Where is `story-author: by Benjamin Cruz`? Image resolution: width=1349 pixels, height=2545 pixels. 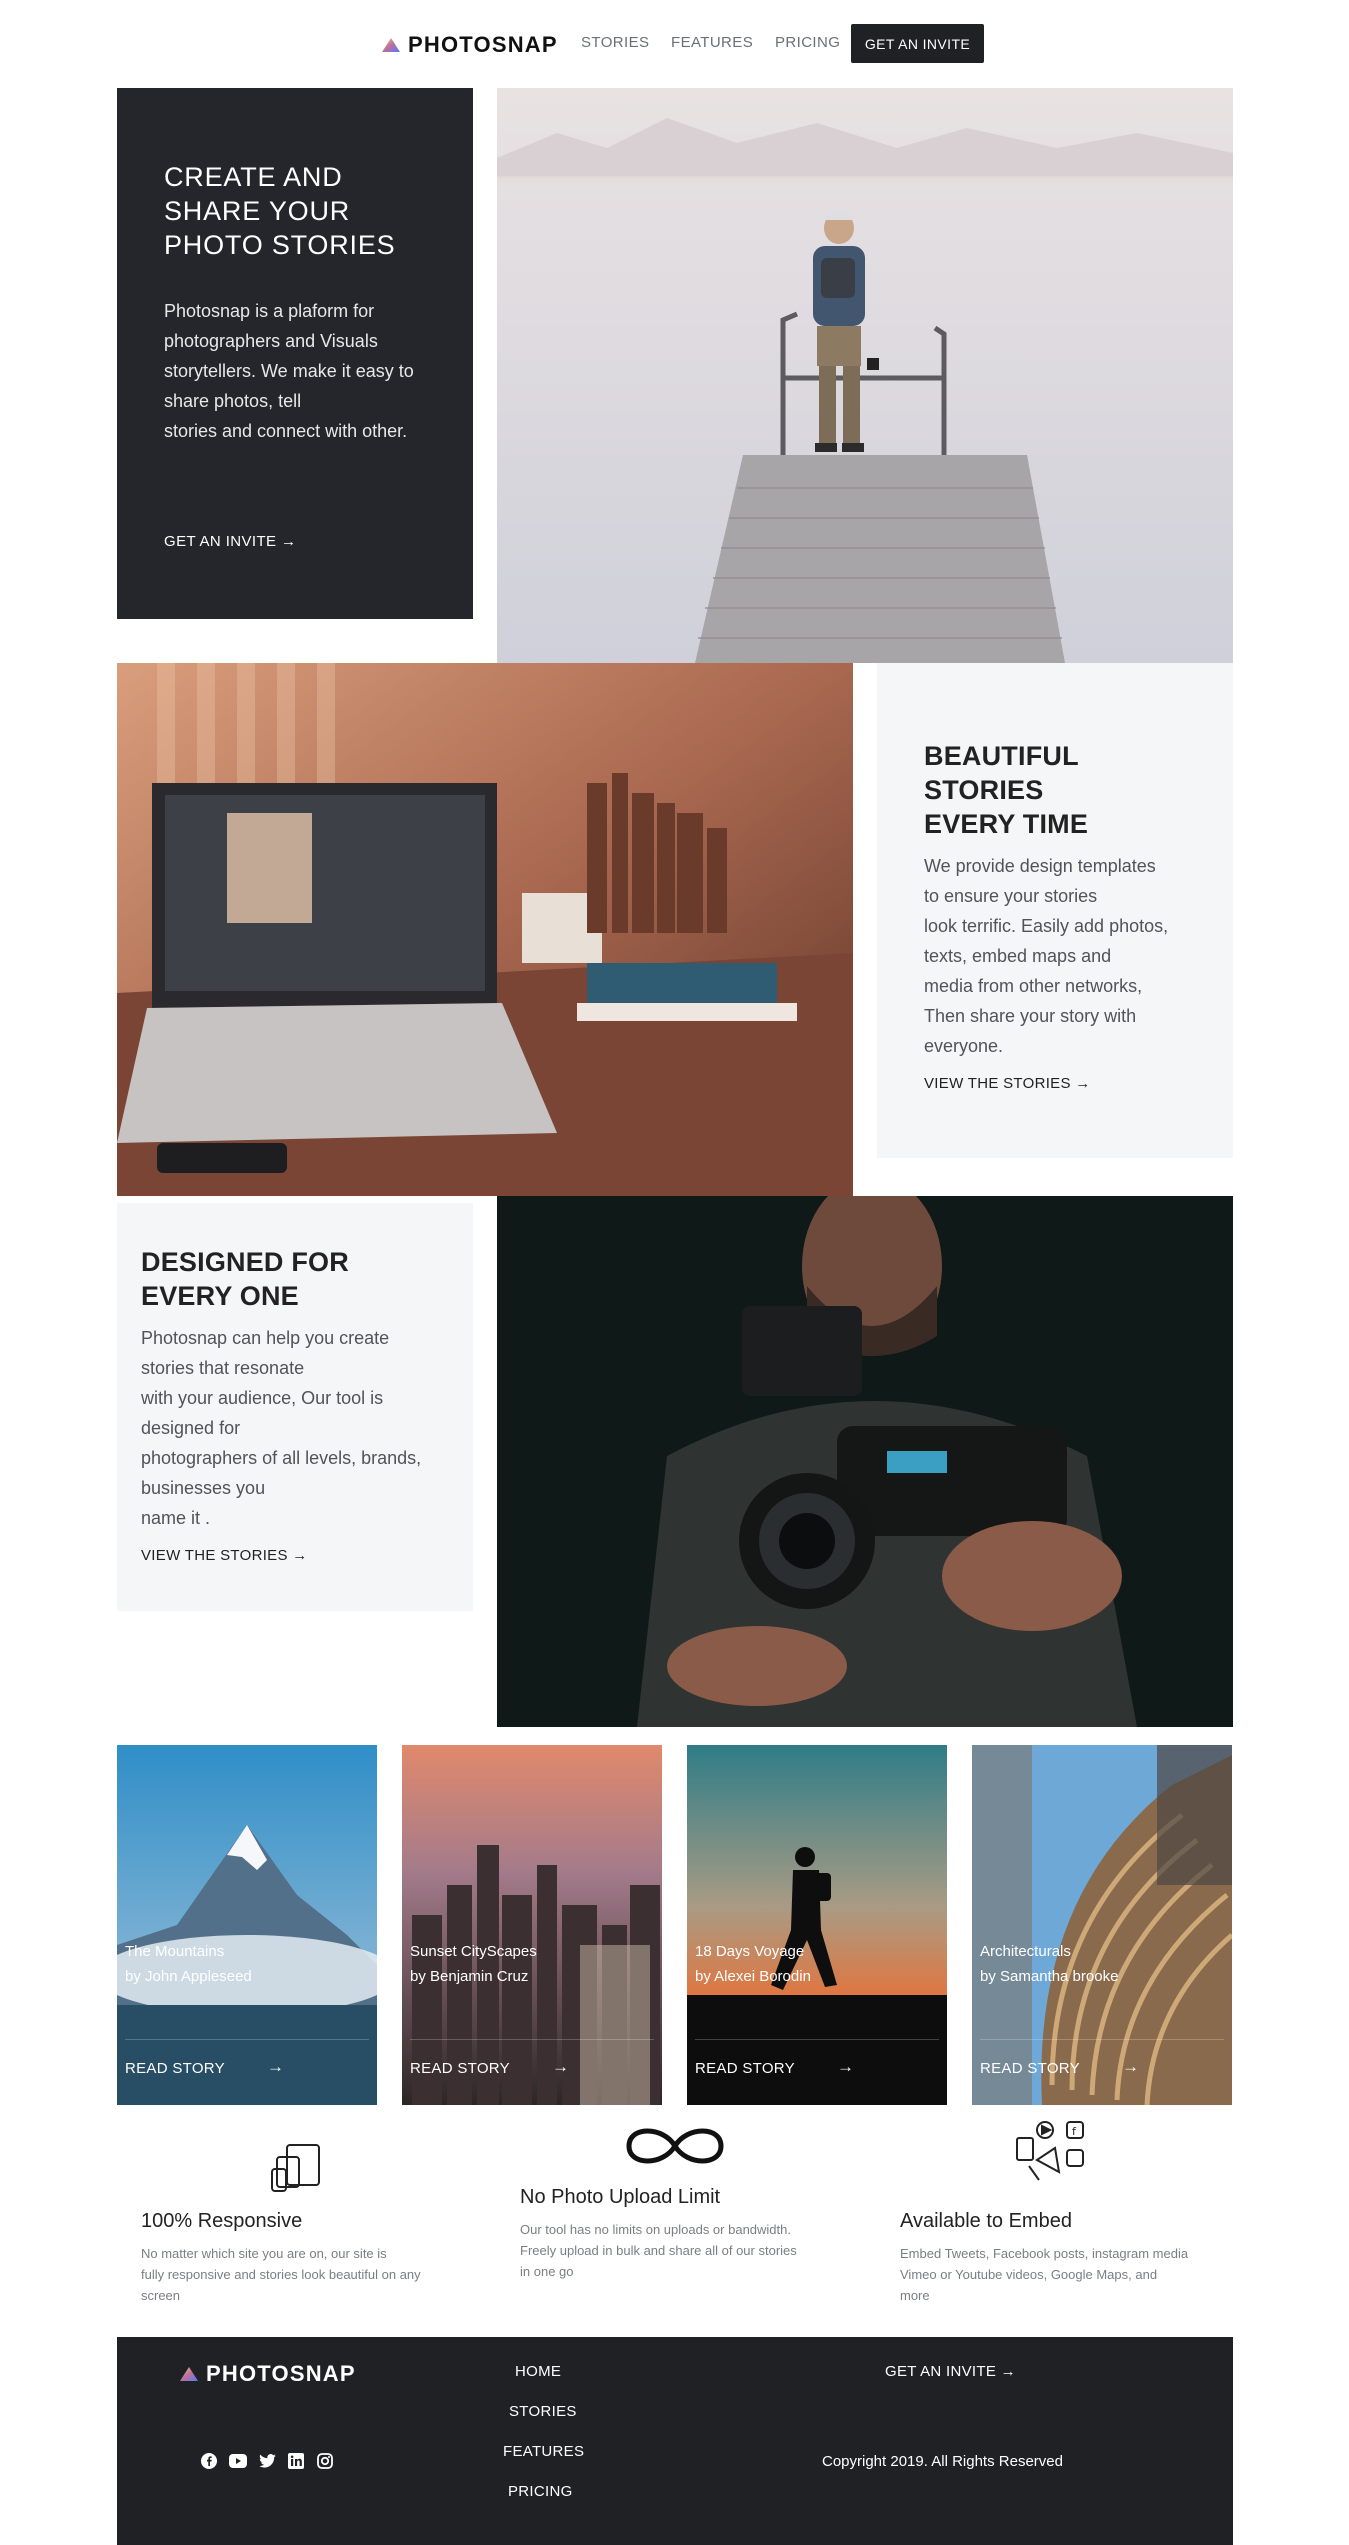
story-author: by Benjamin Cruz is located at coordinates (469, 1976).